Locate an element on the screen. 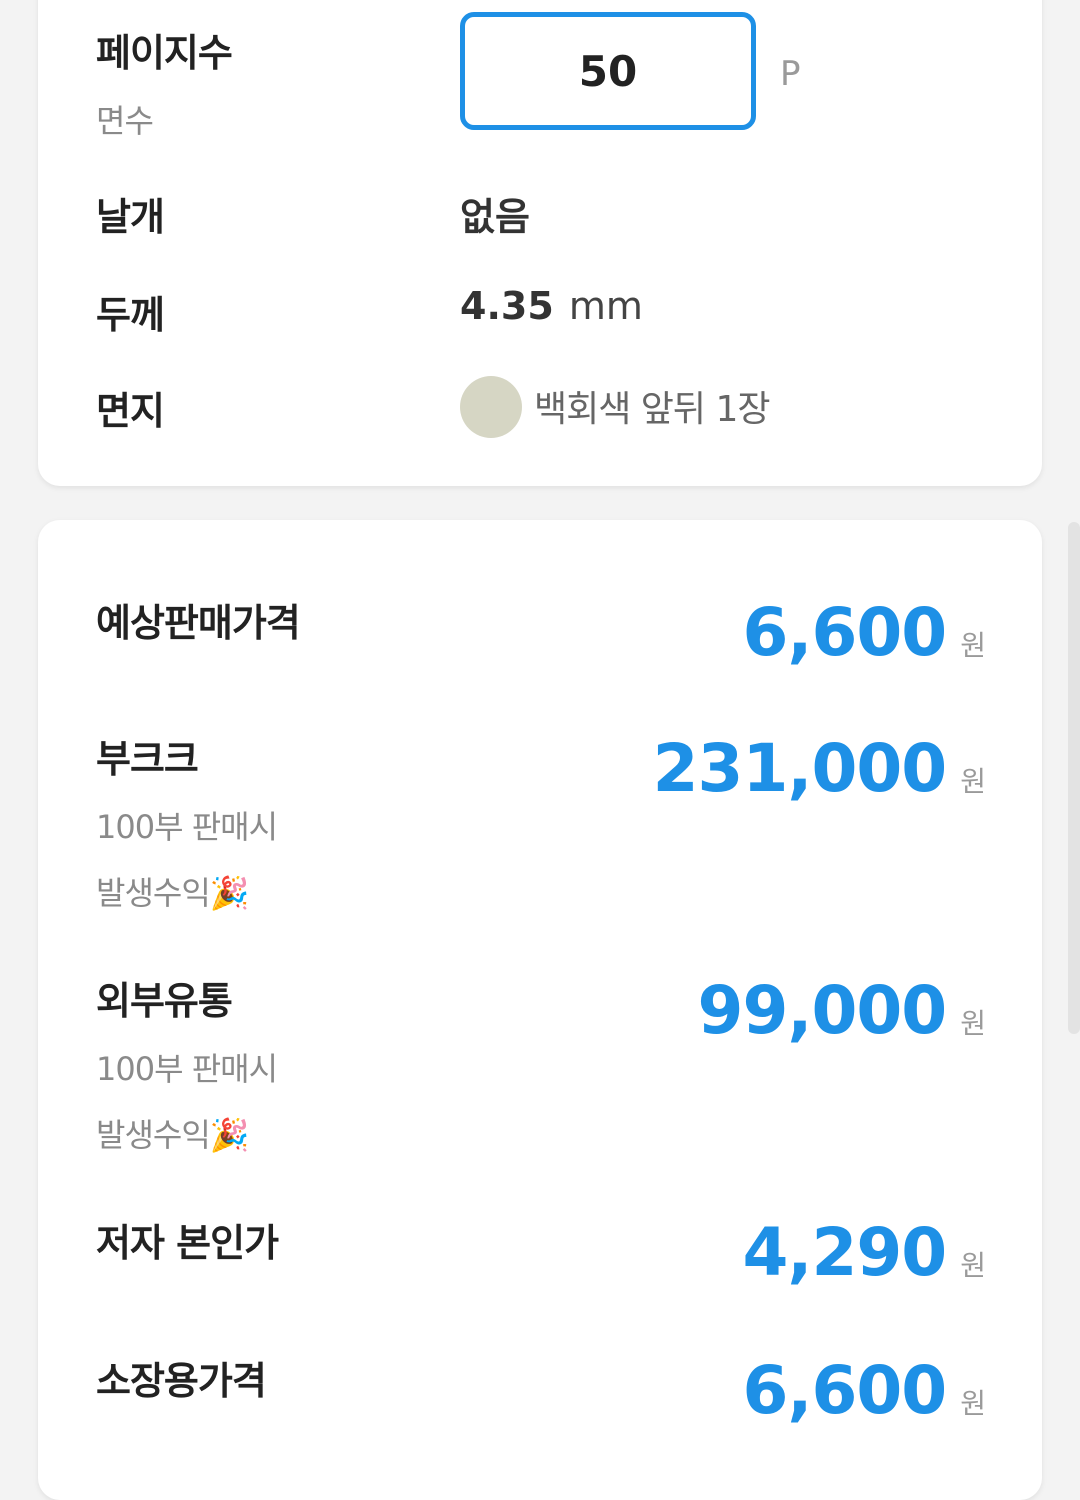 The height and width of the screenshot is (1500, 1080). wings-value: 없음 is located at coordinates (495, 217).